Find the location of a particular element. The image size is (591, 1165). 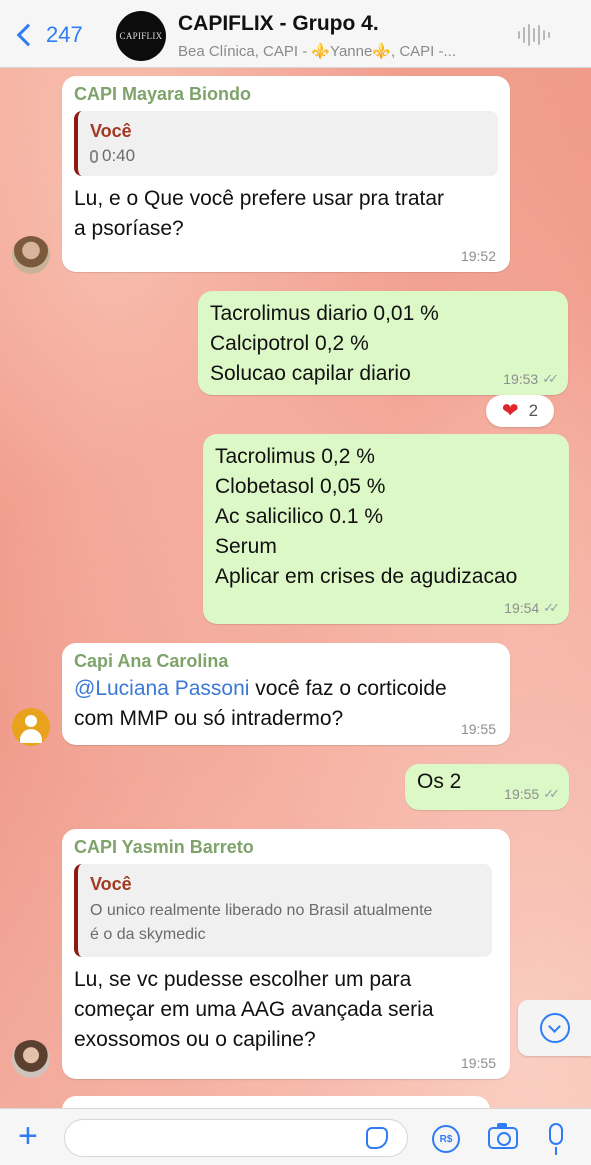

chevron-down-icon is located at coordinates (554, 1026).